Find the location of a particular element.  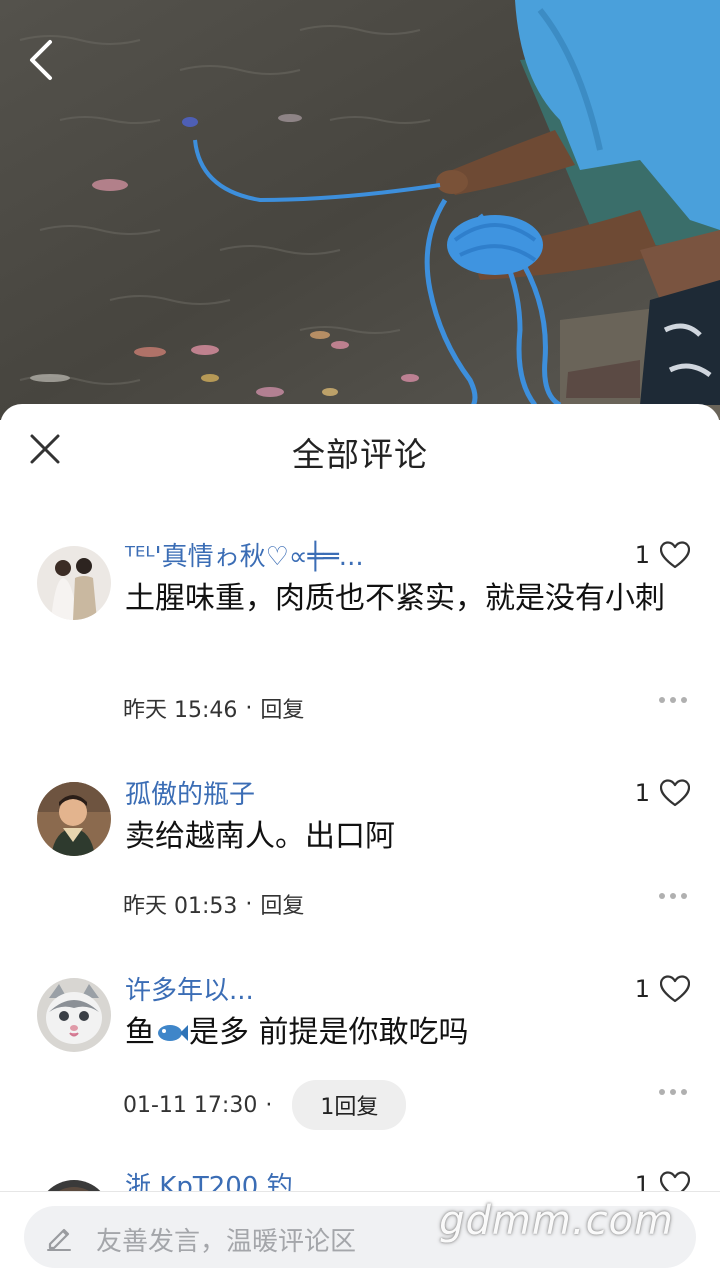

comment-text: 卖给越南人。出口阿 is located at coordinates (260, 836).